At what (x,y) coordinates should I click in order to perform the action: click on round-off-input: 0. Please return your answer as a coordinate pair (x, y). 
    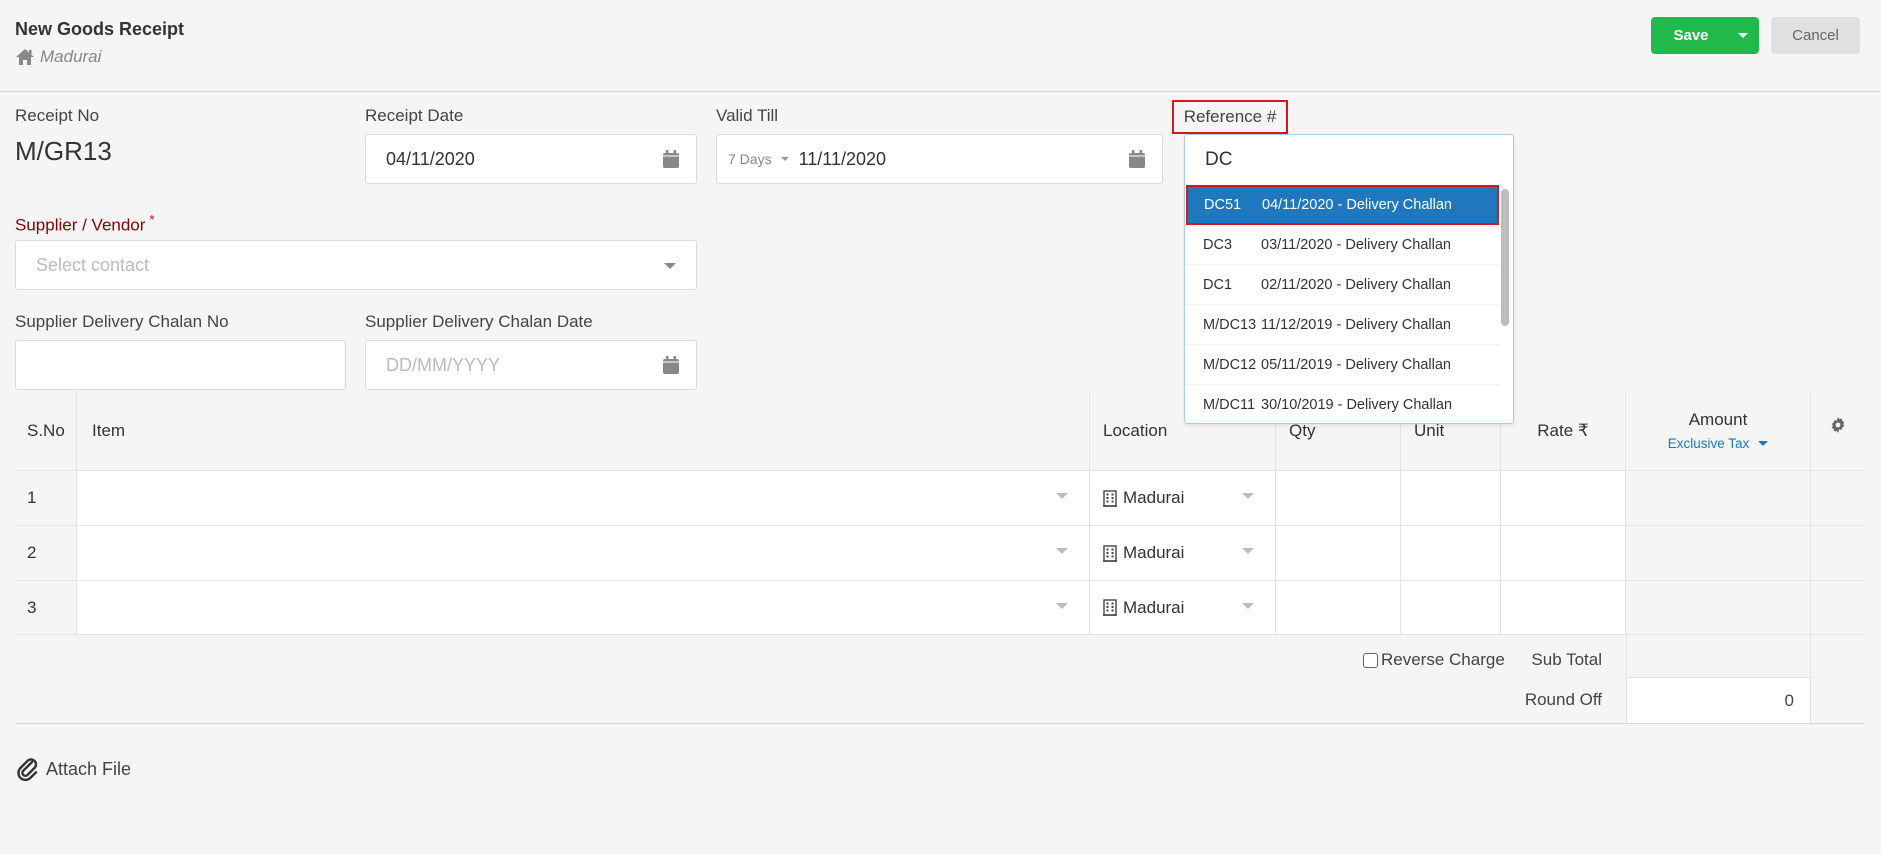
    Looking at the image, I should click on (1718, 700).